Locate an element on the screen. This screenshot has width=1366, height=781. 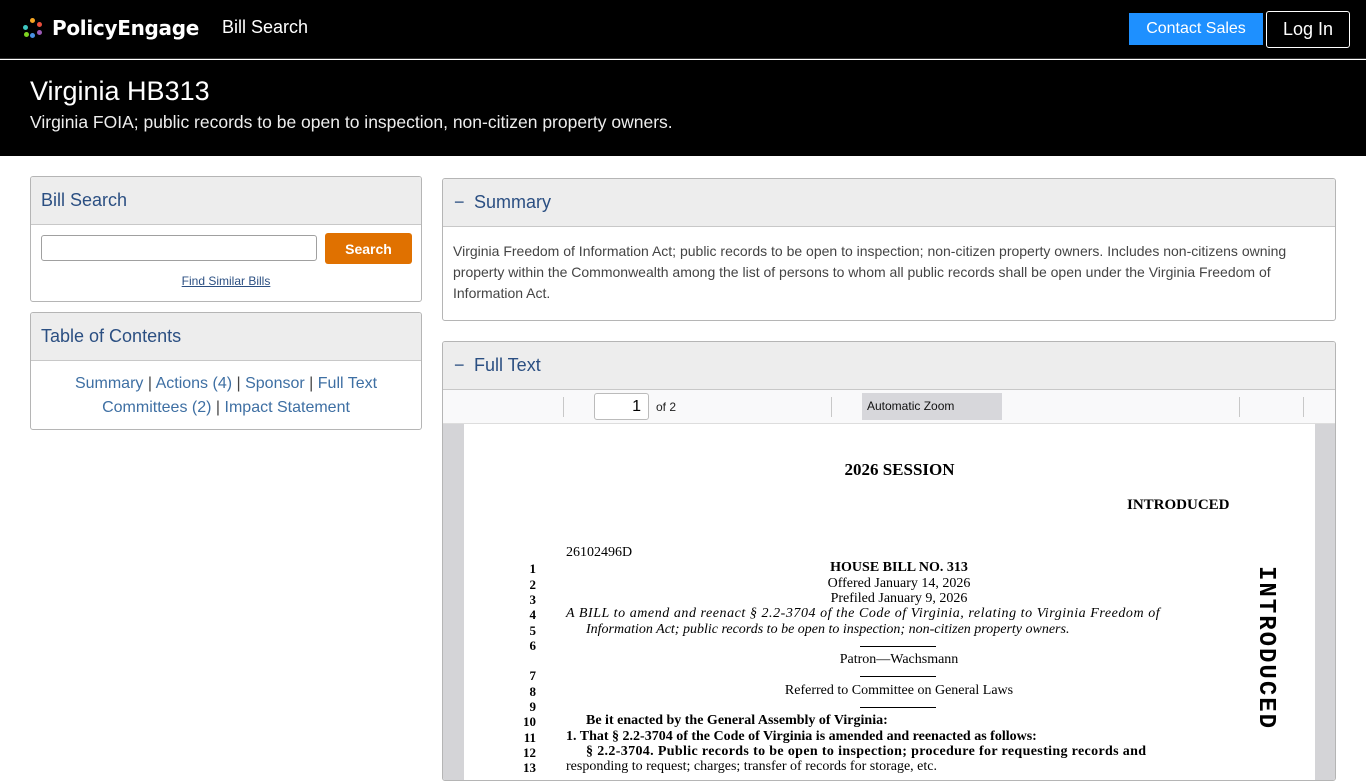
line-number: 1 is located at coordinates (533, 568).